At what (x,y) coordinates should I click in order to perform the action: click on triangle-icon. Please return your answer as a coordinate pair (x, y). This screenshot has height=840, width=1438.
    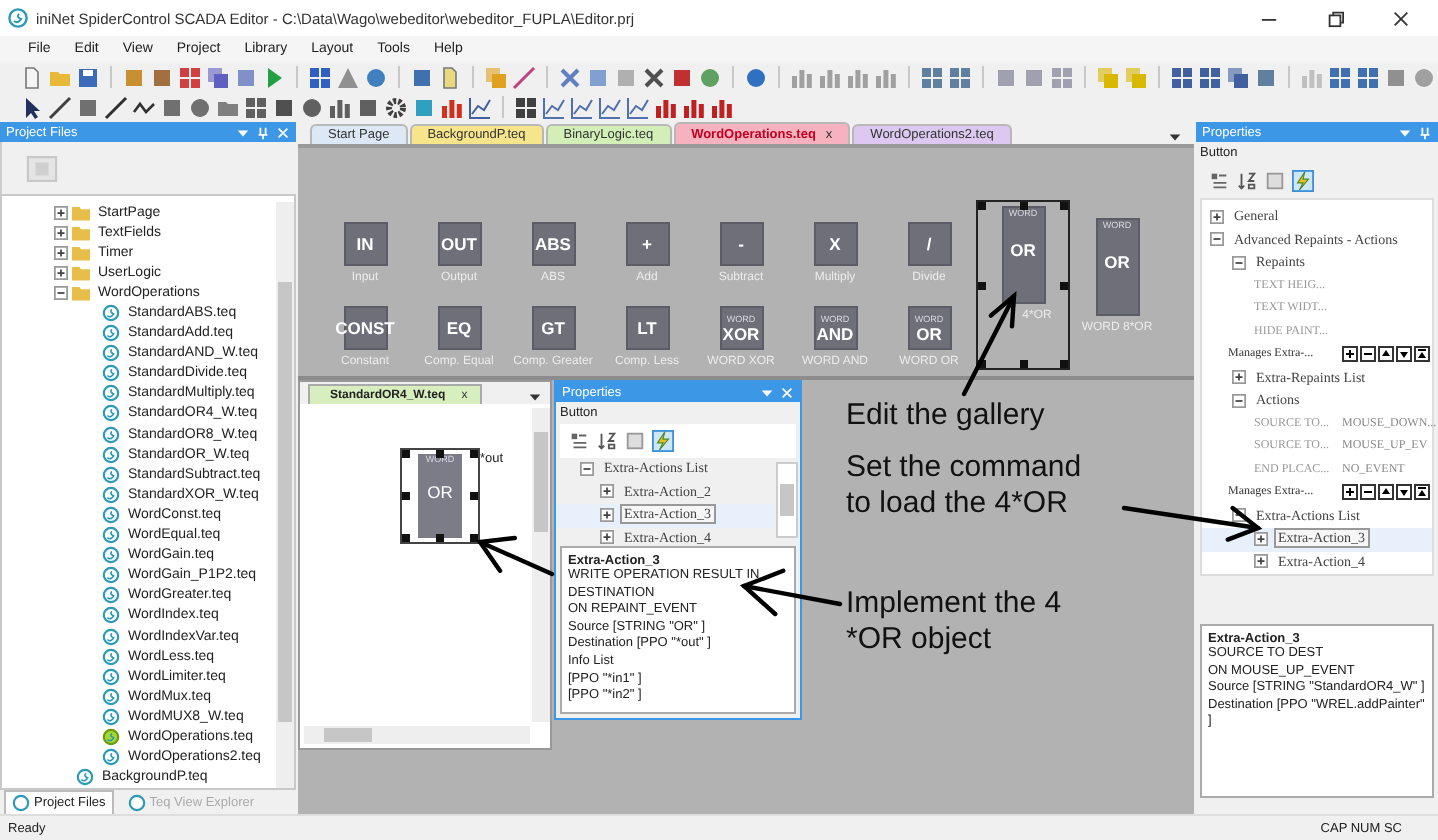
    Looking at the image, I should click on (348, 77).